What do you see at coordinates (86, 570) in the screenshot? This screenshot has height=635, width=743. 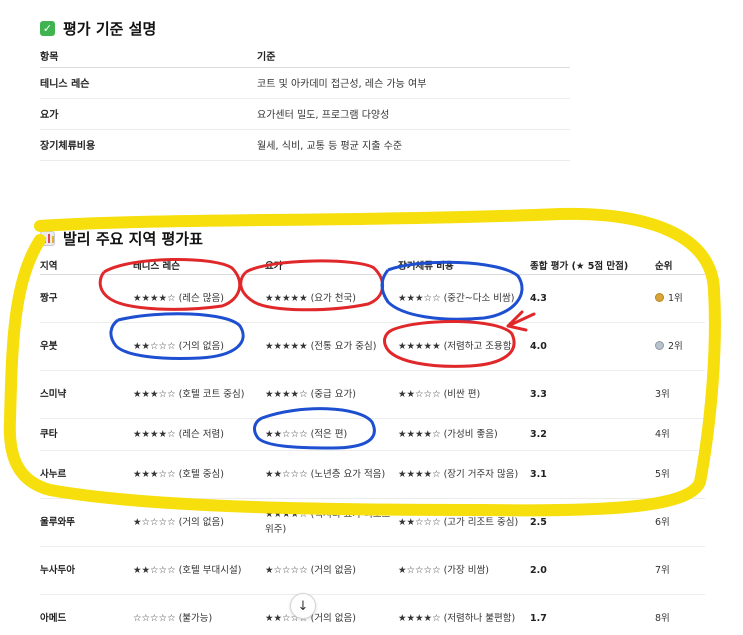 I see `region-cell: 누사두아` at bounding box center [86, 570].